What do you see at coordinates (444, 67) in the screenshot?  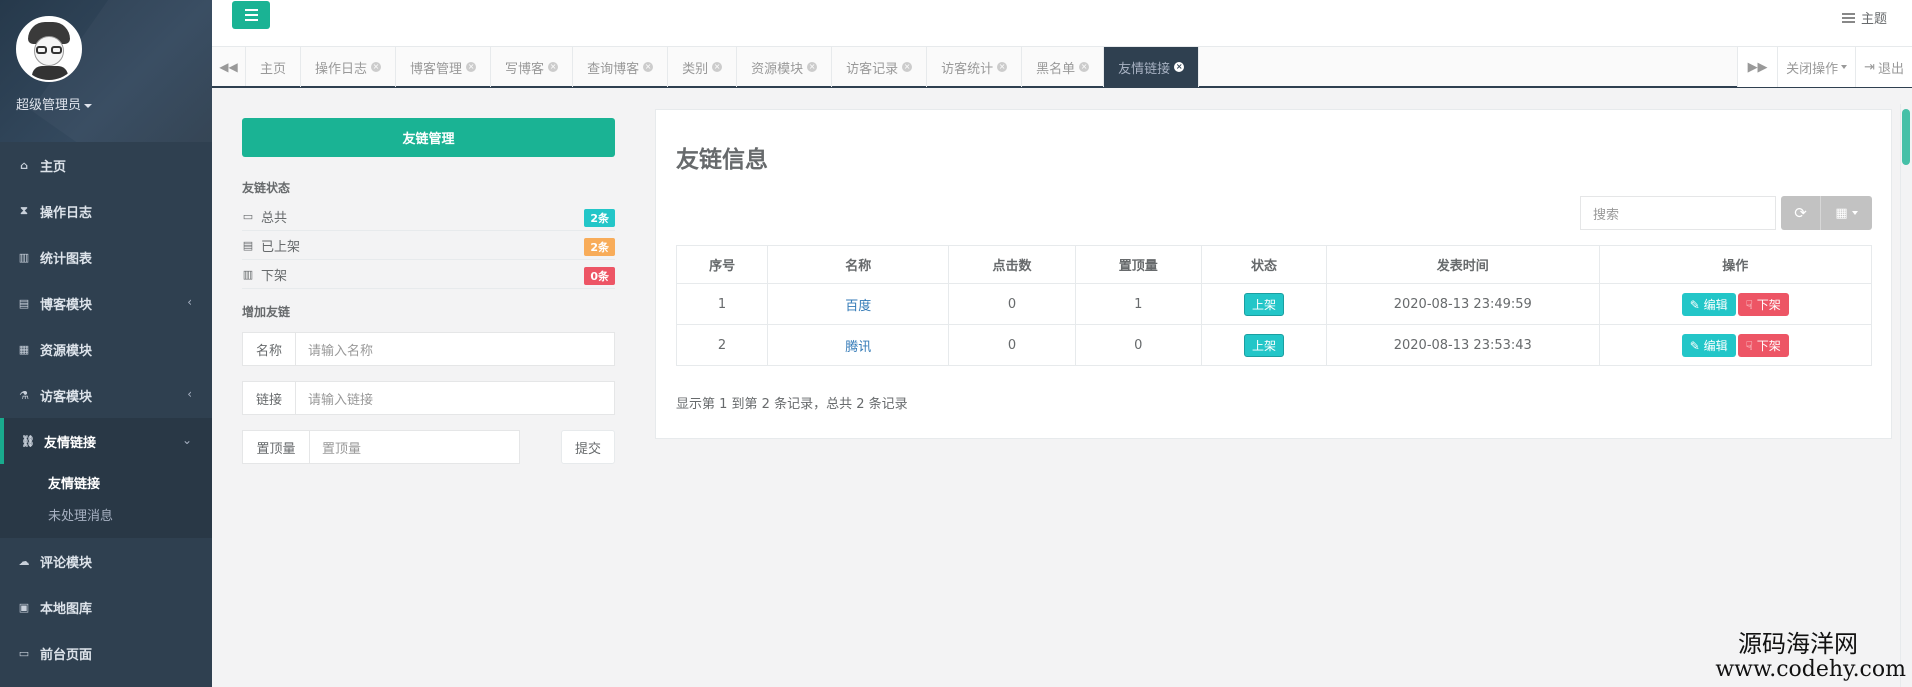 I see `tab-2: 博客管理 ×` at bounding box center [444, 67].